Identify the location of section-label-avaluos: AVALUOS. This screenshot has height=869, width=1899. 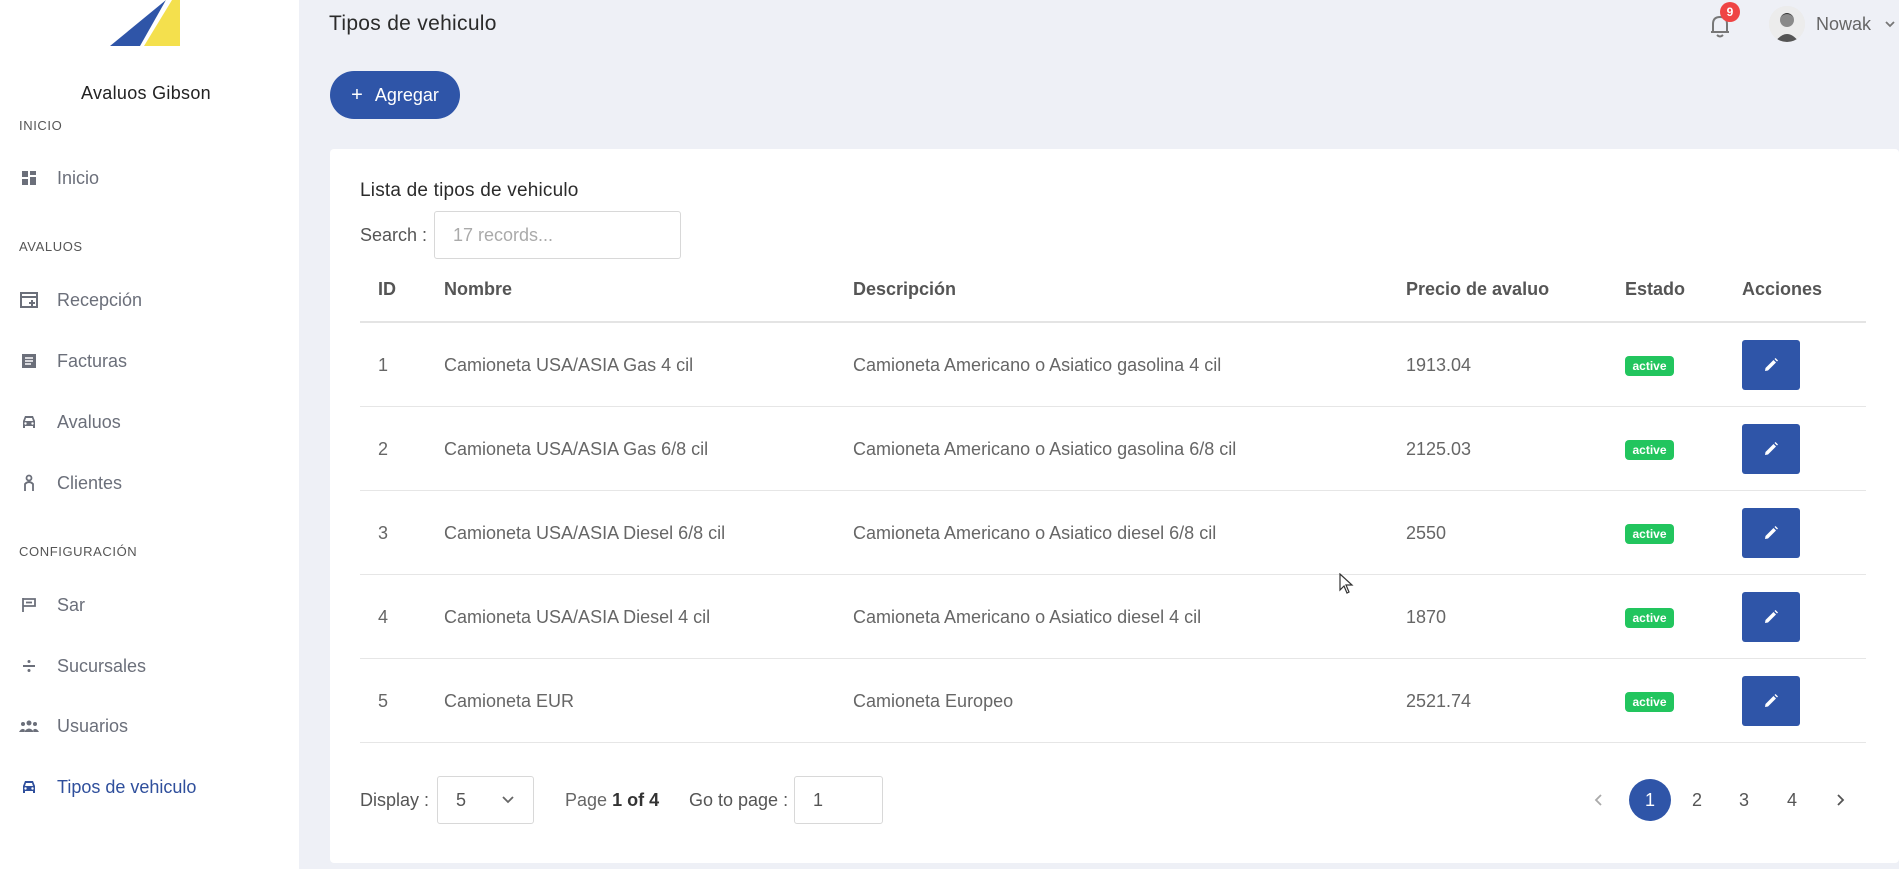
(51, 246).